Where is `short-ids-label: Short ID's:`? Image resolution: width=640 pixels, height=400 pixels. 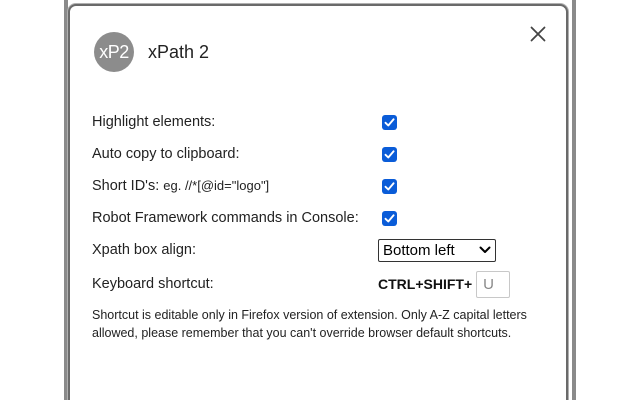 short-ids-label: Short ID's: is located at coordinates (126, 186).